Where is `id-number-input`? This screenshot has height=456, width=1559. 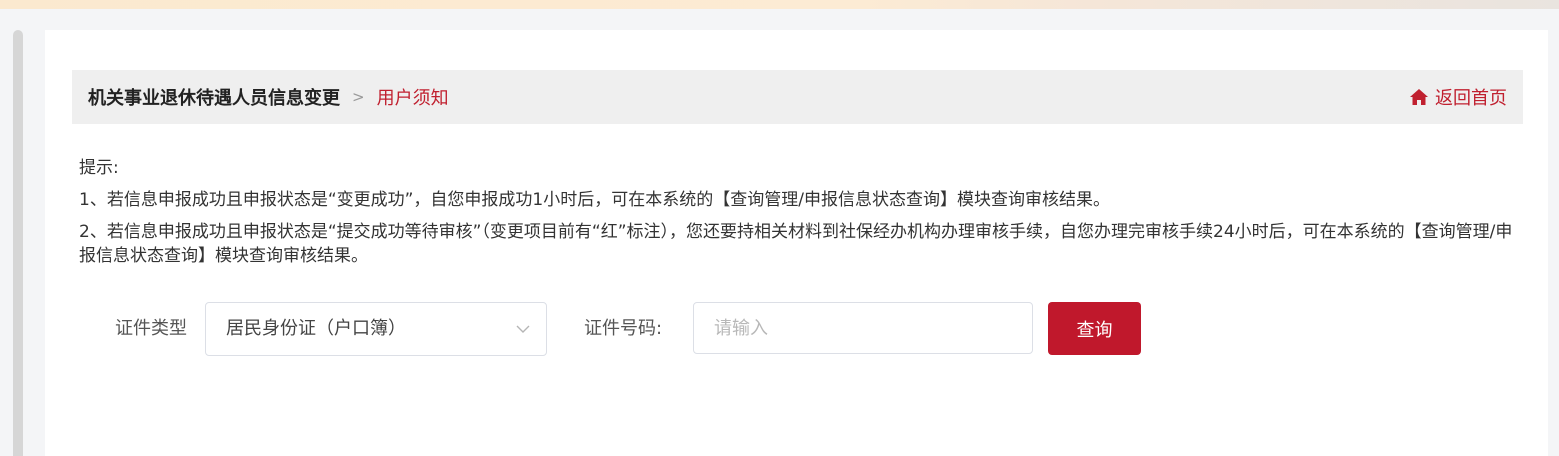
id-number-input is located at coordinates (863, 328).